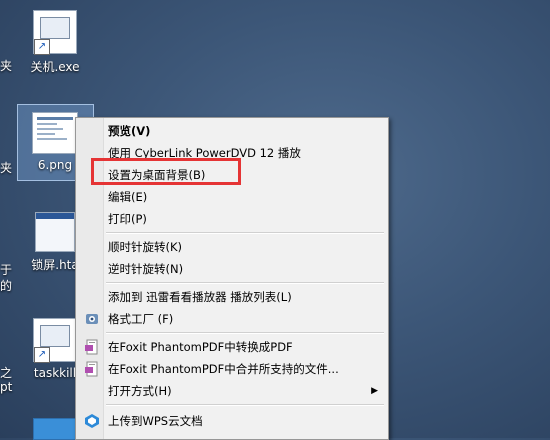  I want to click on menu-item-rotate-cw: 顺时针旋转(K), so click(232, 247).